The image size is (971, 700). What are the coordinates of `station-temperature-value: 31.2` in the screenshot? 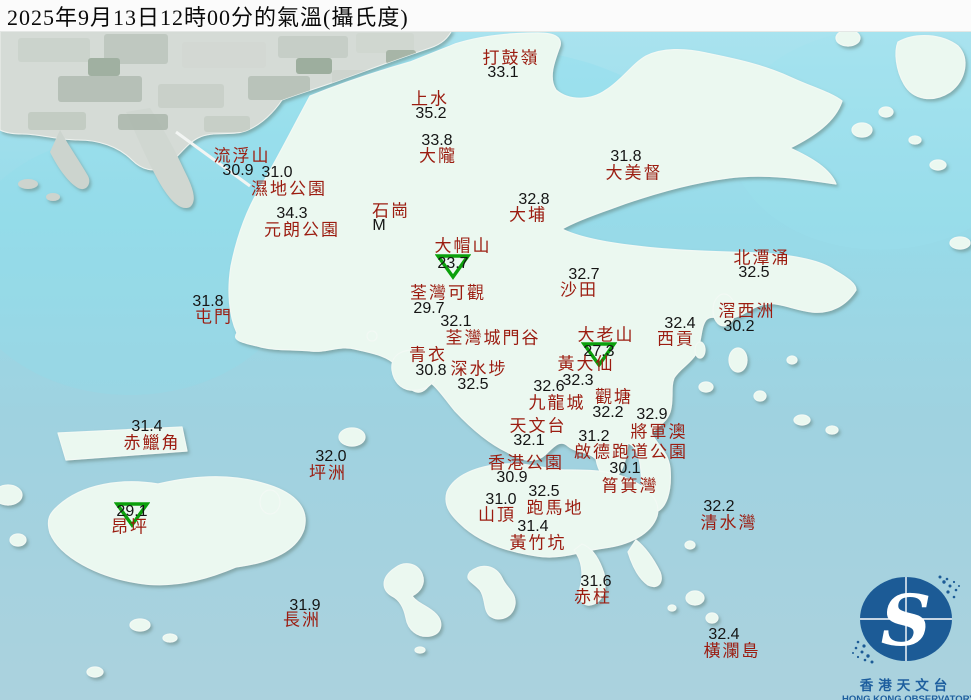 It's located at (594, 436).